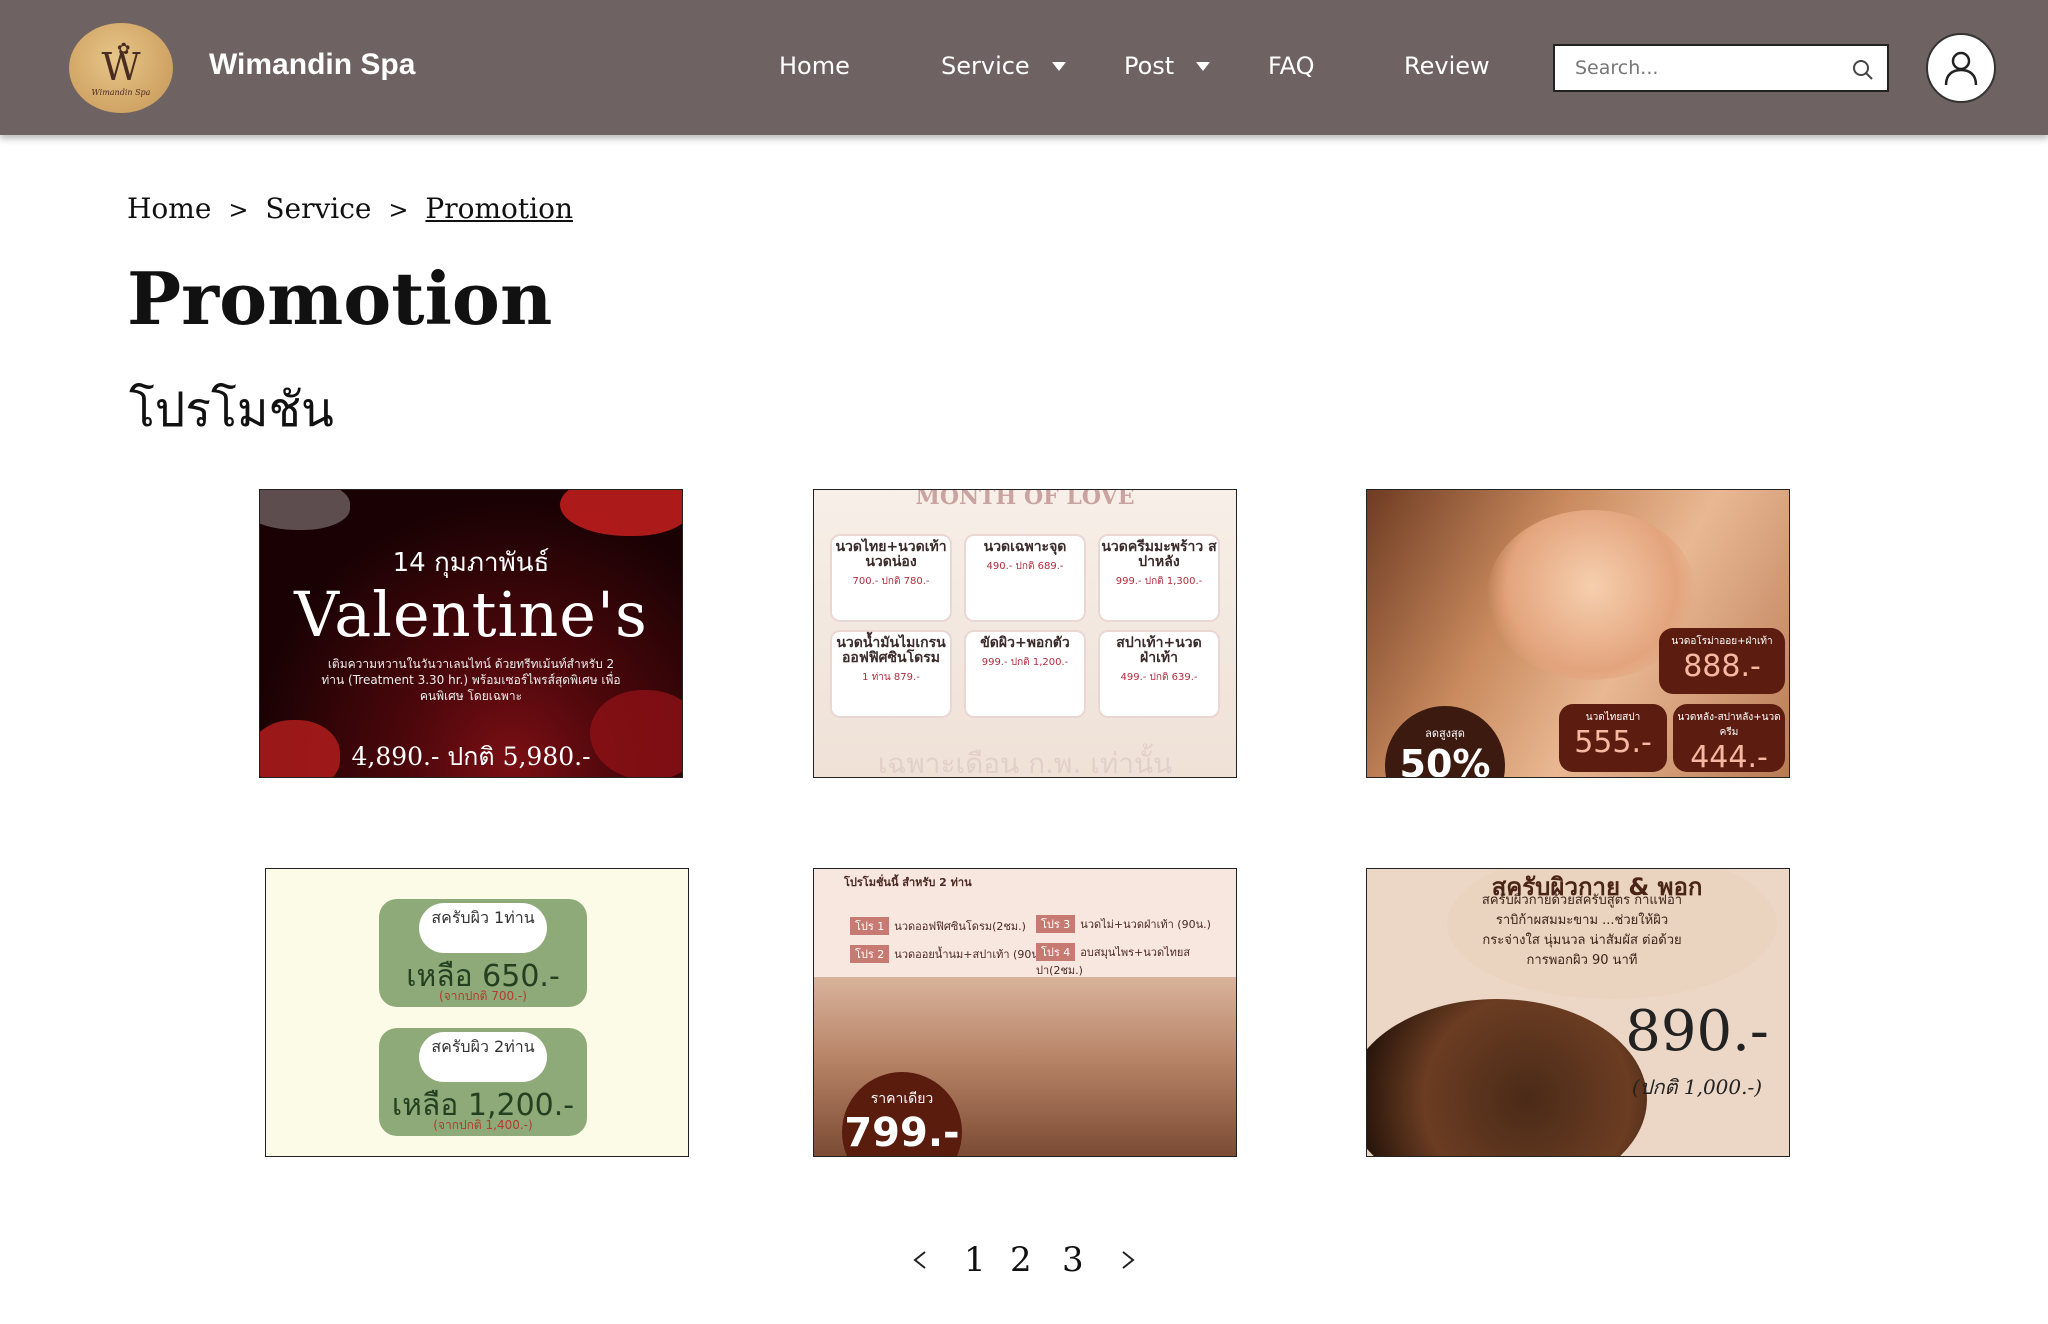 The image size is (2048, 1324). I want to click on breadcrumb-home: Home, so click(169, 208).